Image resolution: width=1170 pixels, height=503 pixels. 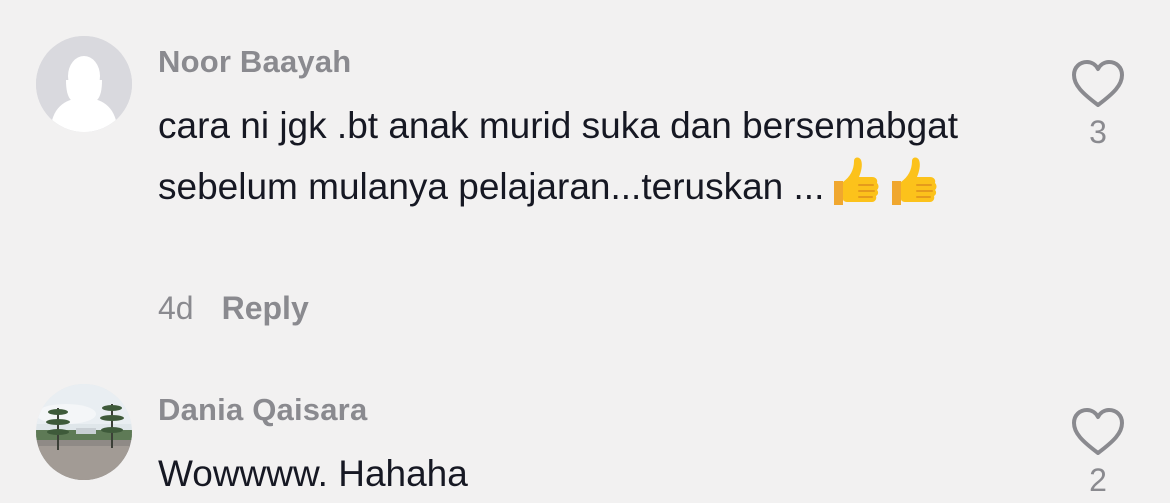 What do you see at coordinates (254, 62) in the screenshot?
I see `comment-username: Noor Baayah` at bounding box center [254, 62].